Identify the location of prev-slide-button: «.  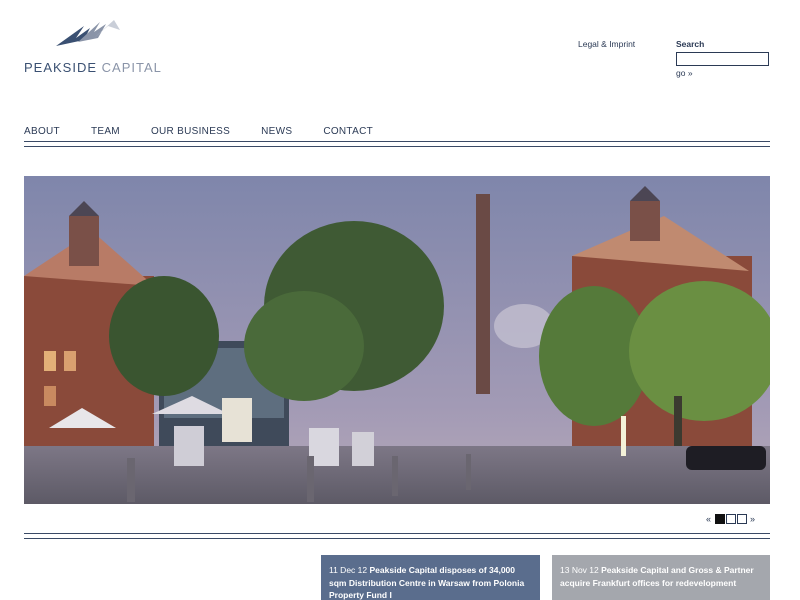
(708, 519).